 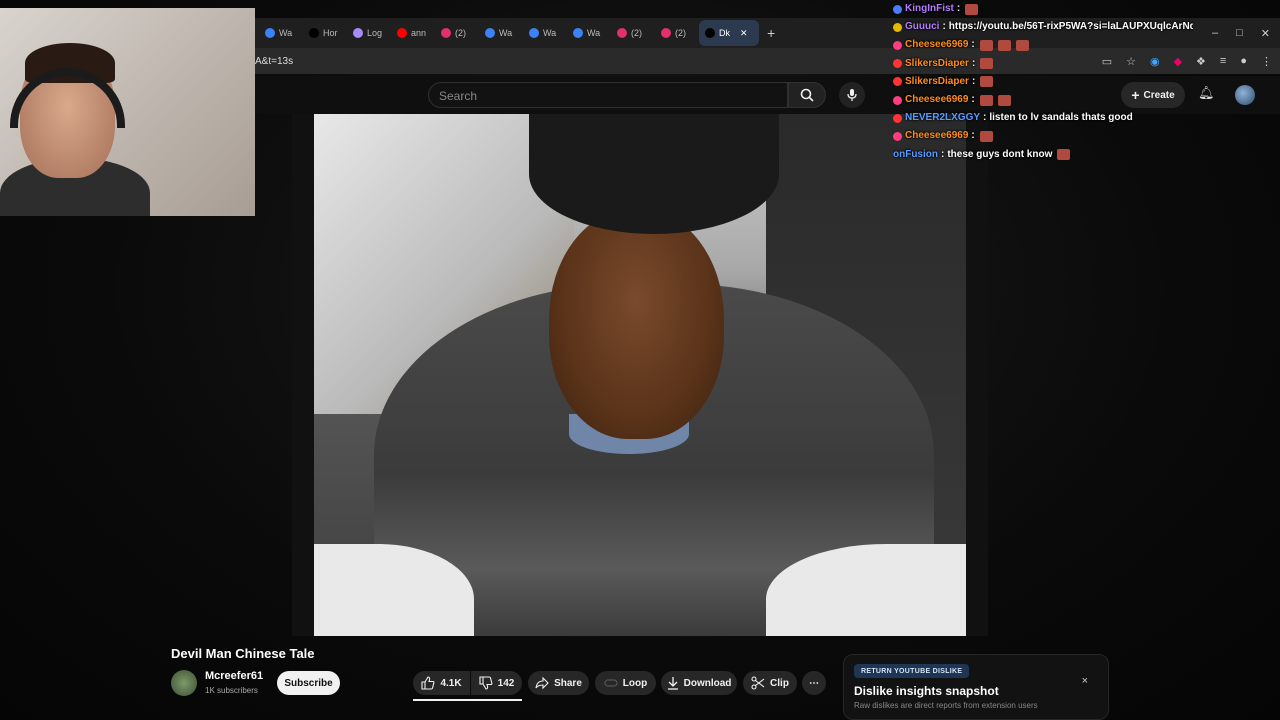 What do you see at coordinates (635, 683) in the screenshot?
I see `loop-label: Loop` at bounding box center [635, 683].